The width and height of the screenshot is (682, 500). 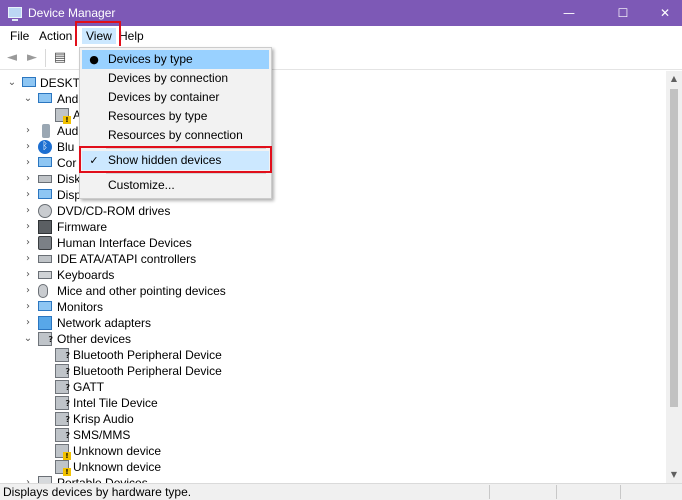 I want to click on radio-selected-icon: ●, so click(x=94, y=59).